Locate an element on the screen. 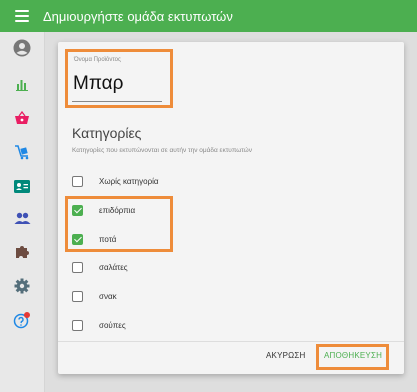 Image resolution: width=417 pixels, height=392 pixels. page-title: Δημιουργήστε ομάδα εκτυπωτών is located at coordinates (138, 16).